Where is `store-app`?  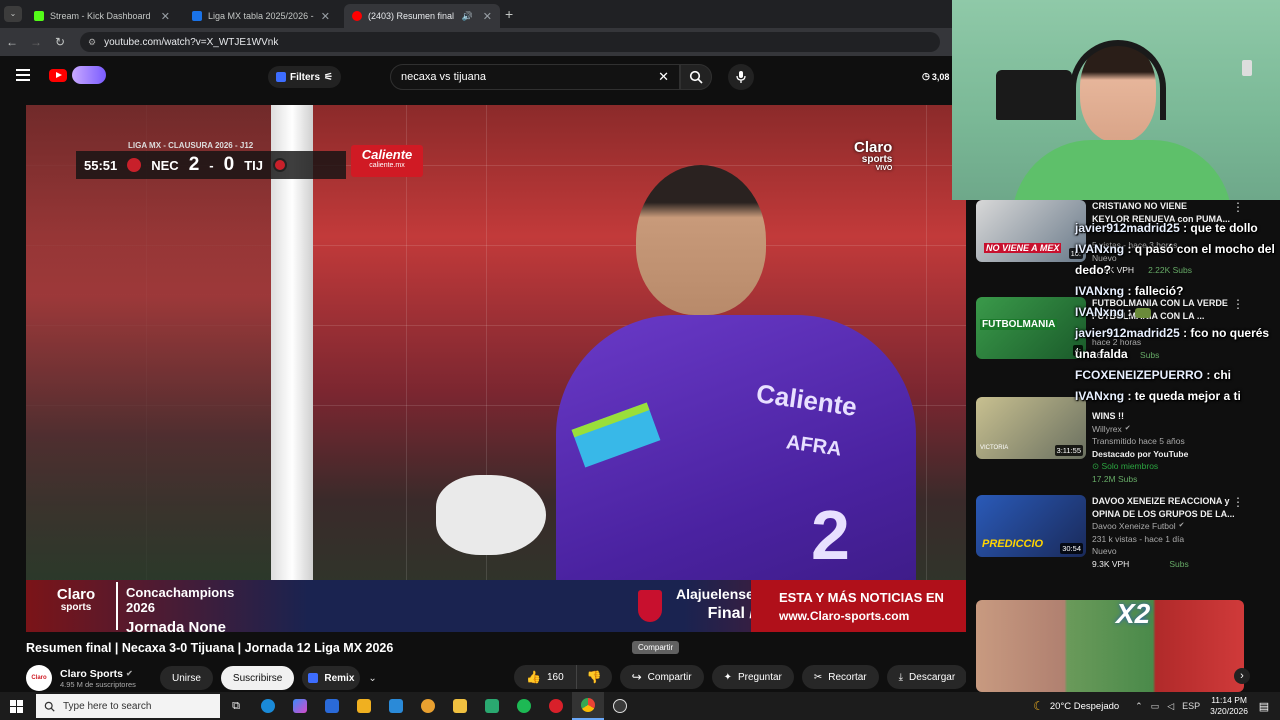
store-app is located at coordinates (364, 706).